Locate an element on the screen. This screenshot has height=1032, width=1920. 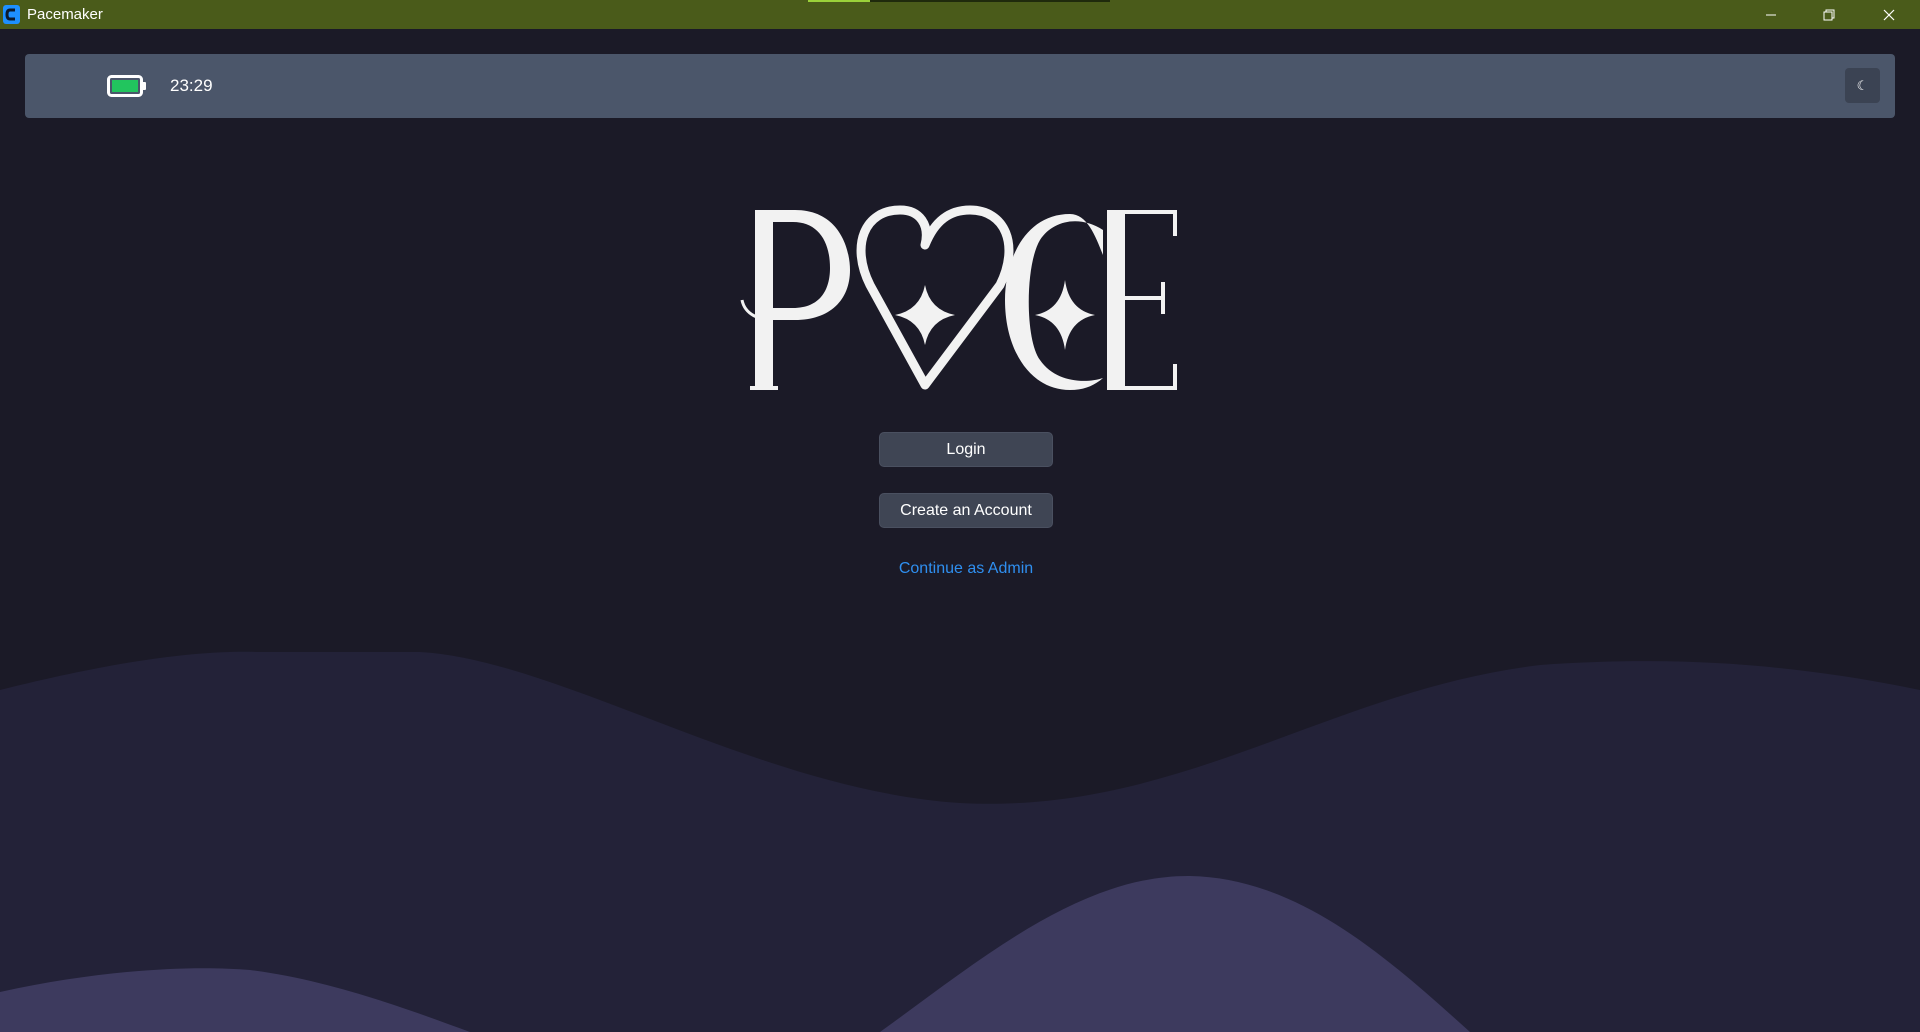
titlebar-accent is located at coordinates (839, 1).